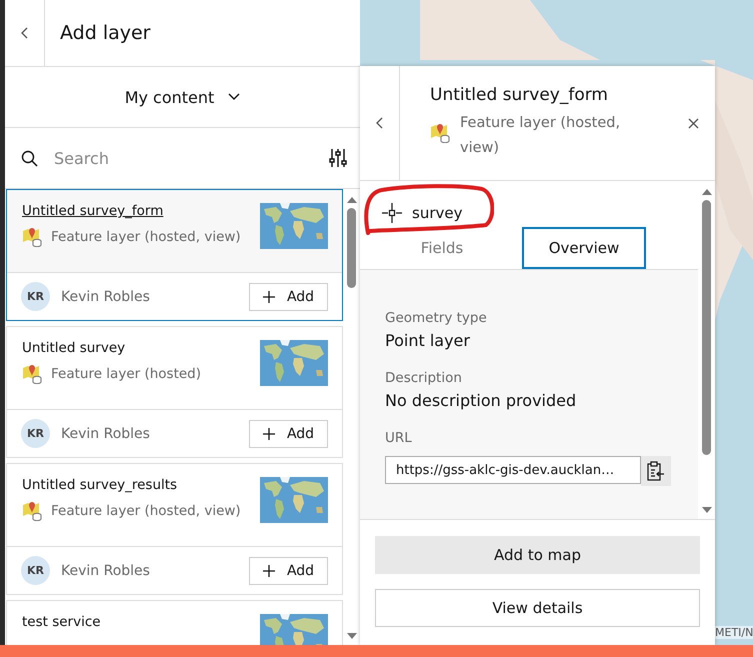 The image size is (753, 657). What do you see at coordinates (519, 95) in the screenshot?
I see `details-title: Untitled survey_form` at bounding box center [519, 95].